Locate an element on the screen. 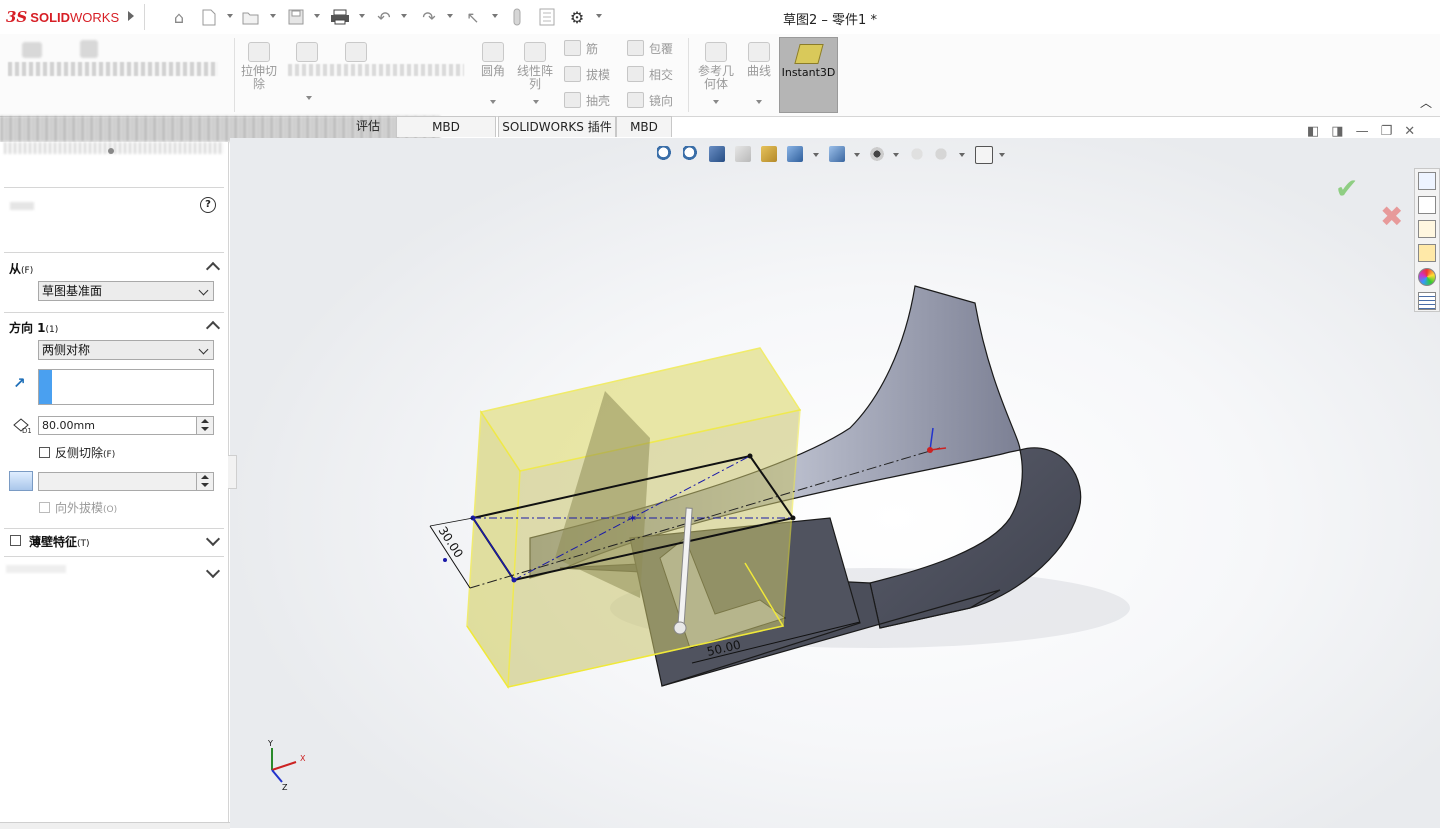  pattern-dropdown-icon is located at coordinates (536, 102).